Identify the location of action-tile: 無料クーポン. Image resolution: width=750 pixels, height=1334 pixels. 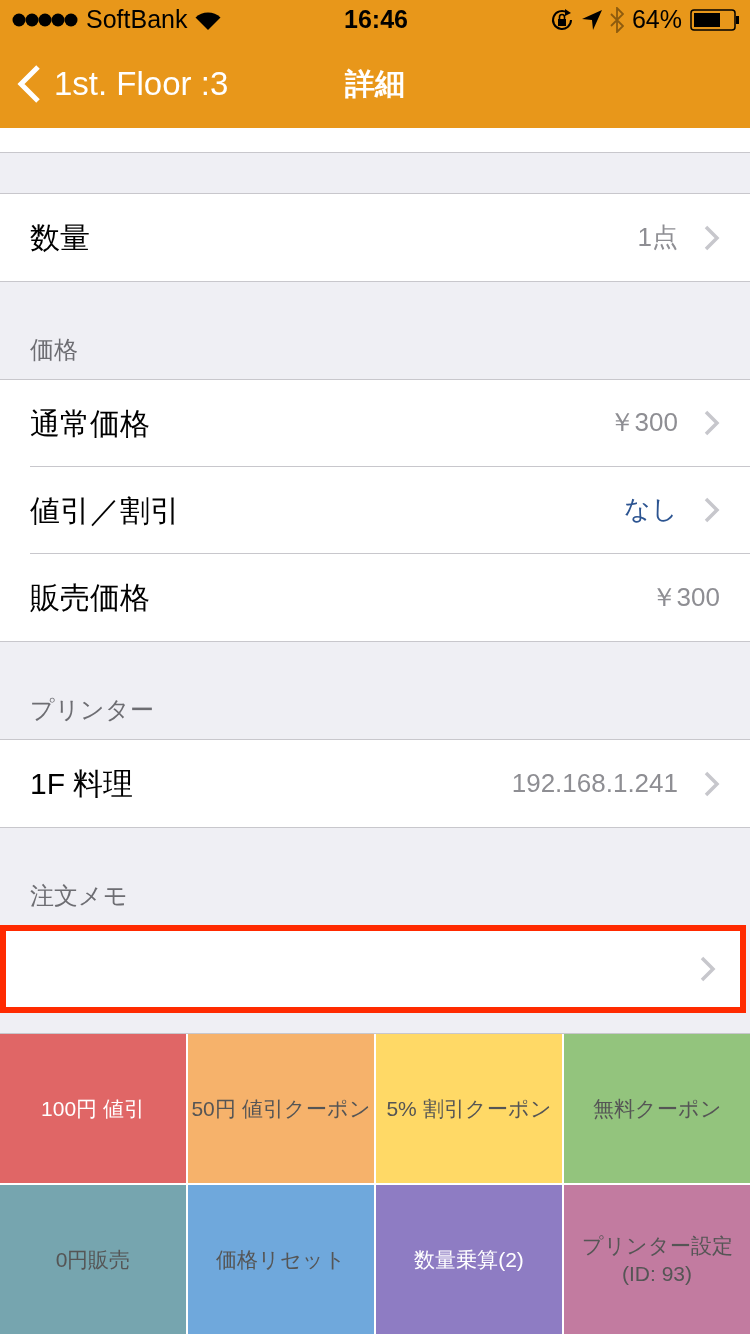
(657, 1108).